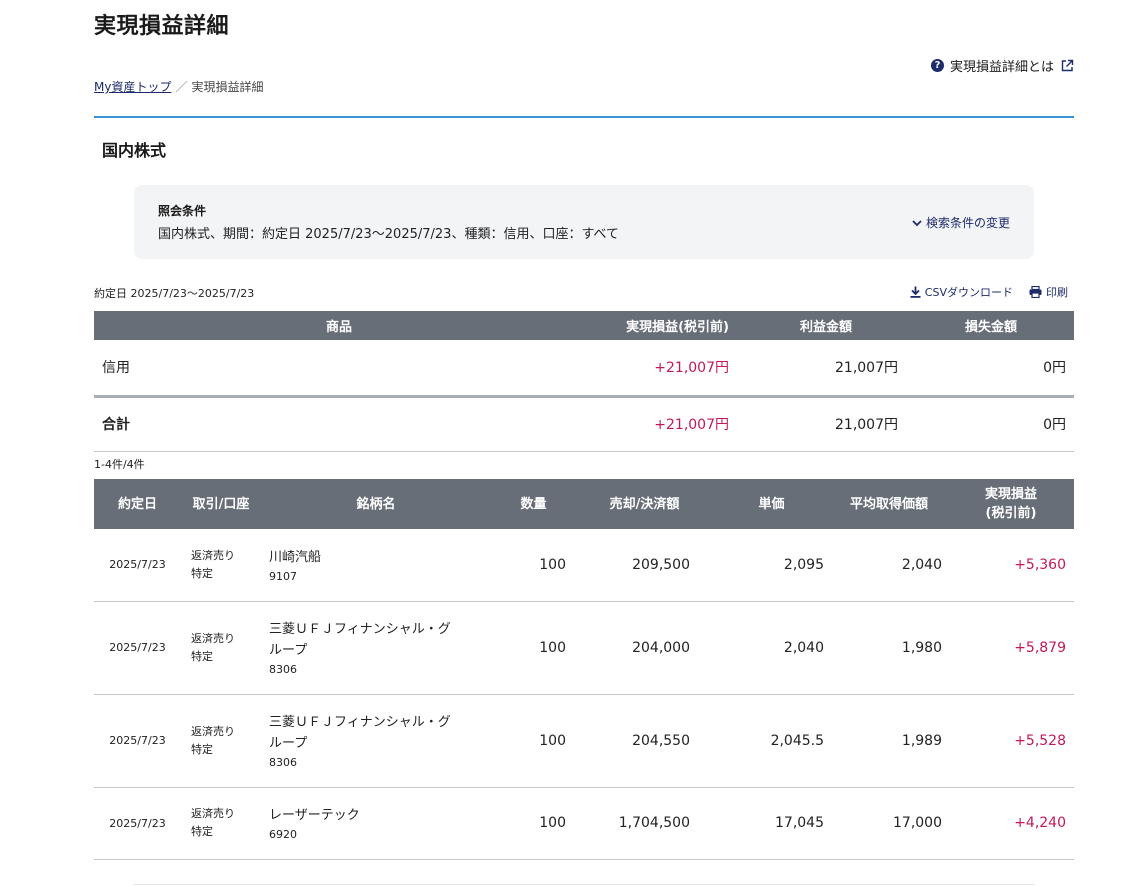 Image resolution: width=1147 pixels, height=886 pixels. Describe the element at coordinates (1011, 648) in the screenshot. I see `row-realized: +5,879` at that location.